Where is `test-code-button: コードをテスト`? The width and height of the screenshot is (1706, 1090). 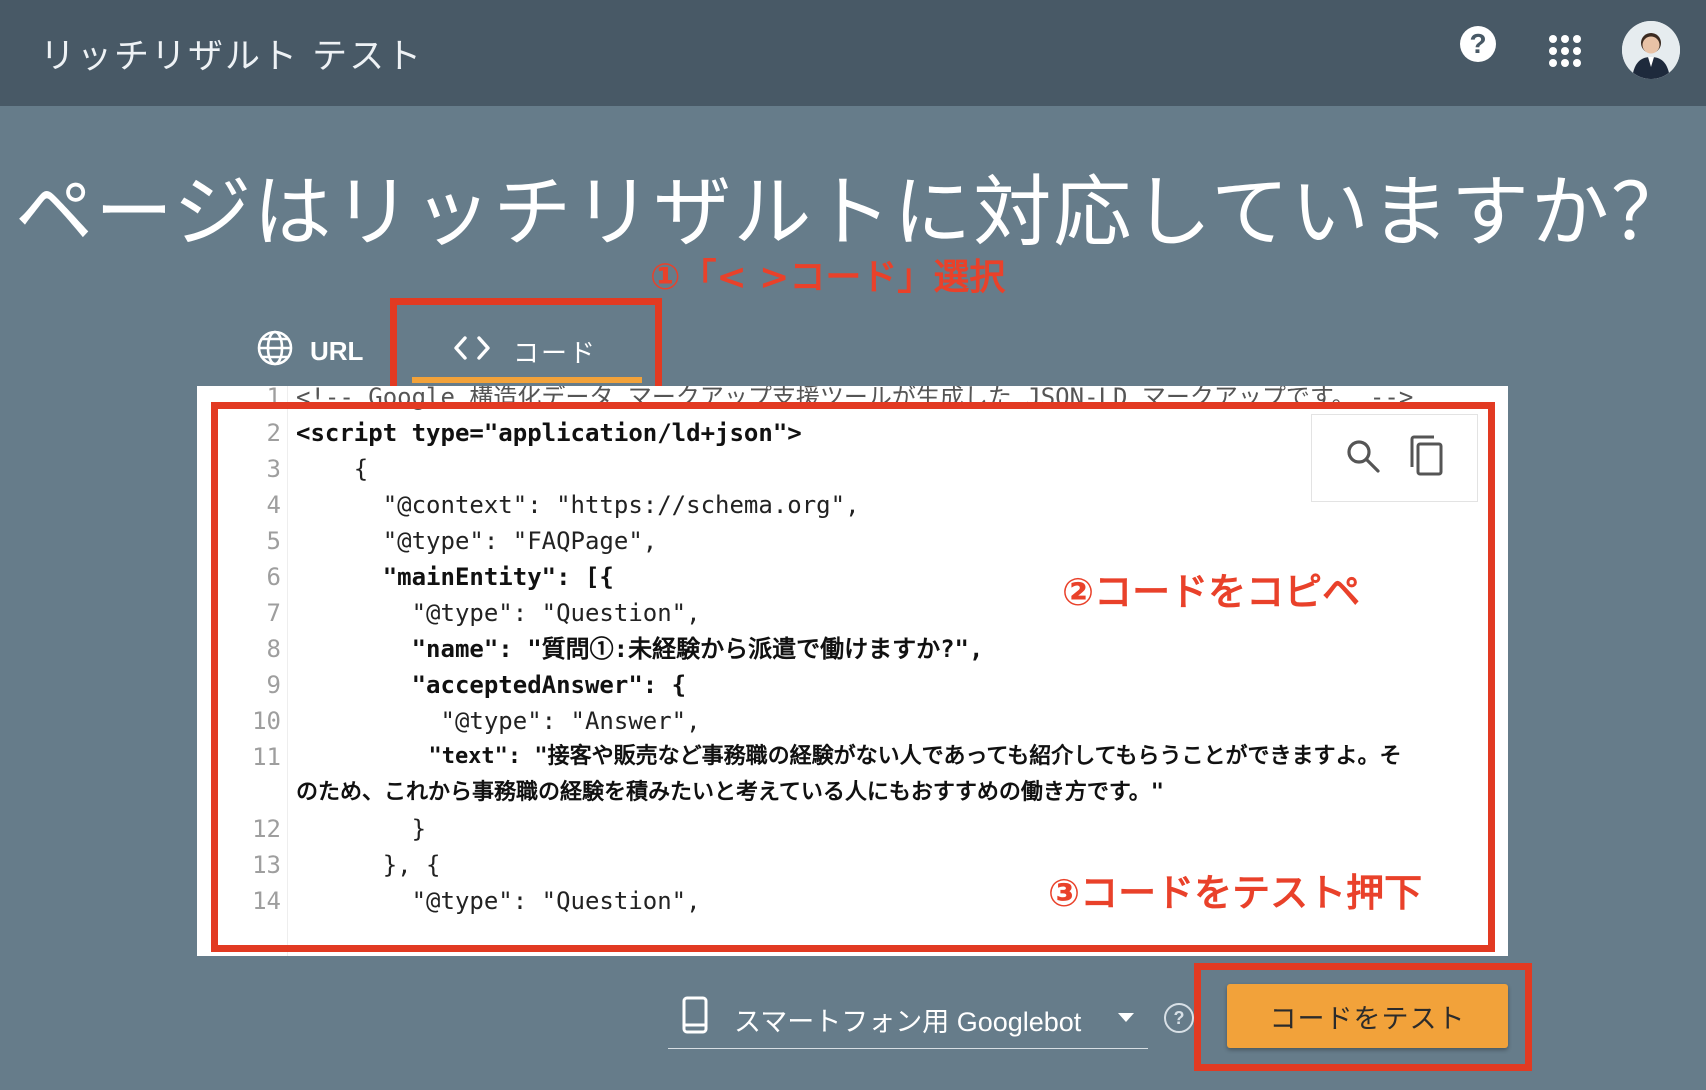 test-code-button: コードをテスト is located at coordinates (1367, 1016).